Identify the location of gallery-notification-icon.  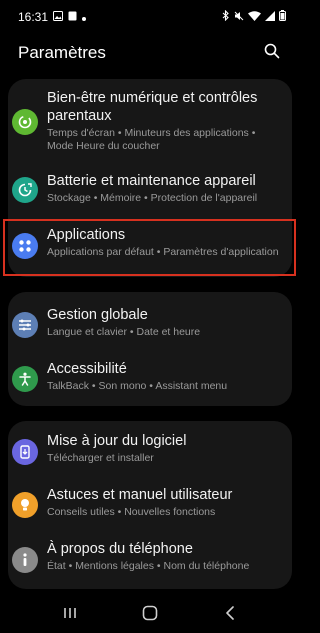
(58, 17).